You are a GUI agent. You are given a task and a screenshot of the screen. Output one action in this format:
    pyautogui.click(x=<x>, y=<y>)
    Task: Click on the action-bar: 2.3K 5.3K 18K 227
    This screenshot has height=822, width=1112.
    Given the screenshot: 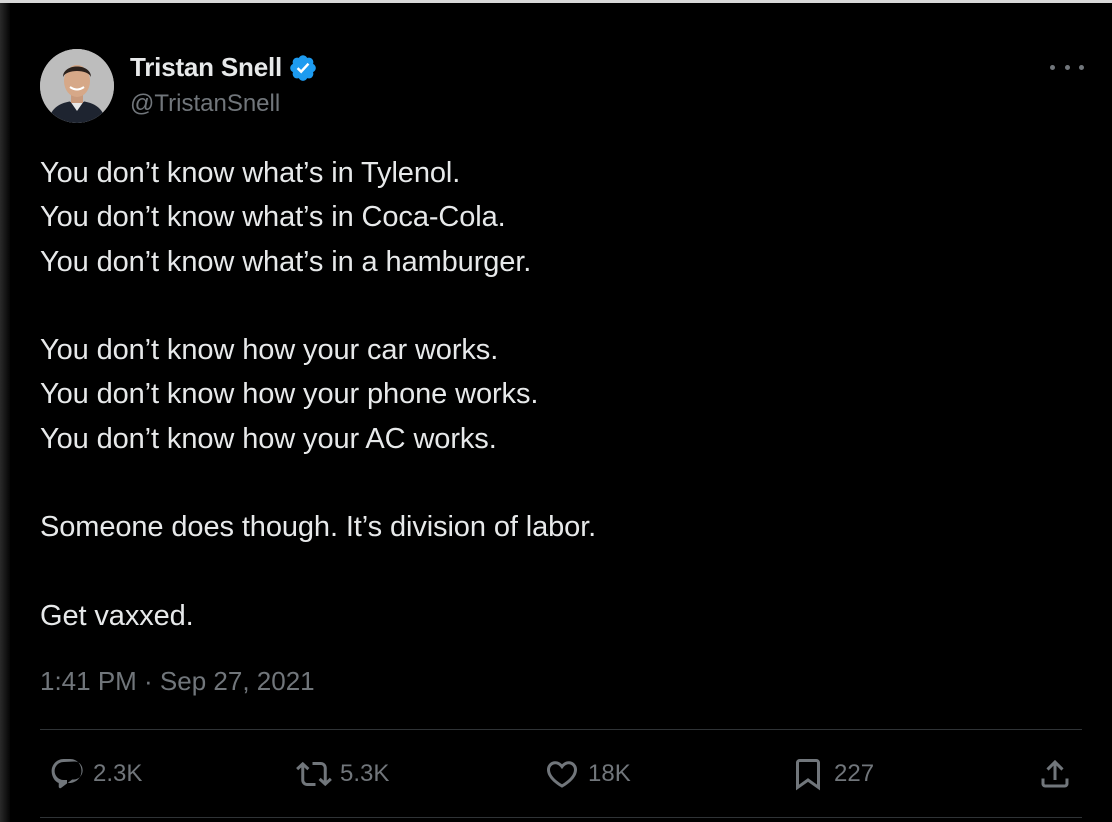 What is the action you would take?
    pyautogui.click(x=556, y=774)
    